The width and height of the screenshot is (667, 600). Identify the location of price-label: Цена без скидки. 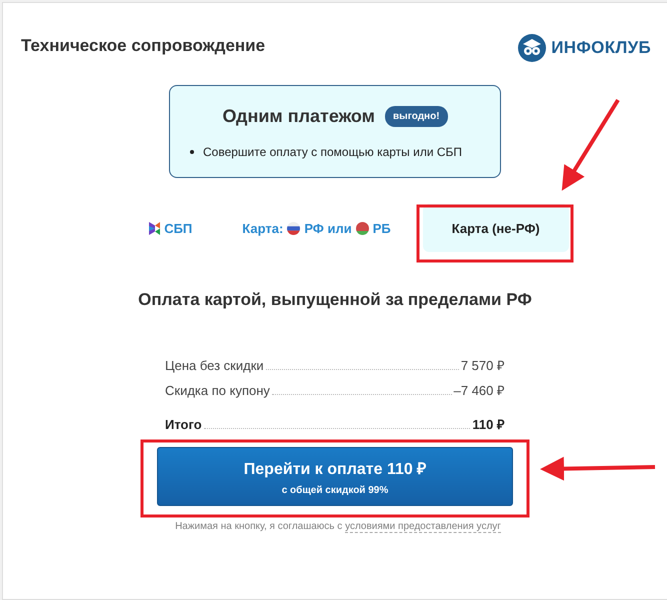
(214, 365).